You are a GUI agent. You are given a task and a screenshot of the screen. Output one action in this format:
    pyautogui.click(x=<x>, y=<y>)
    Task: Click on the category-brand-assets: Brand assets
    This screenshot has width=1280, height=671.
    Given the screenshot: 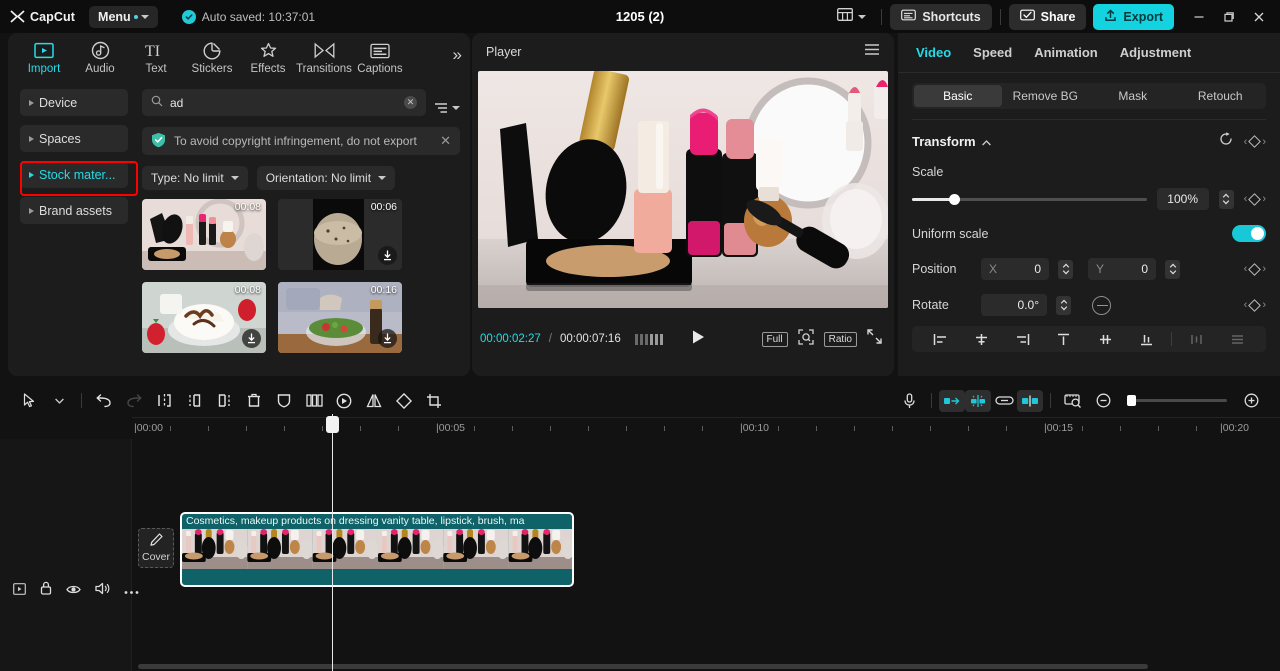 What is the action you would take?
    pyautogui.click(x=74, y=210)
    